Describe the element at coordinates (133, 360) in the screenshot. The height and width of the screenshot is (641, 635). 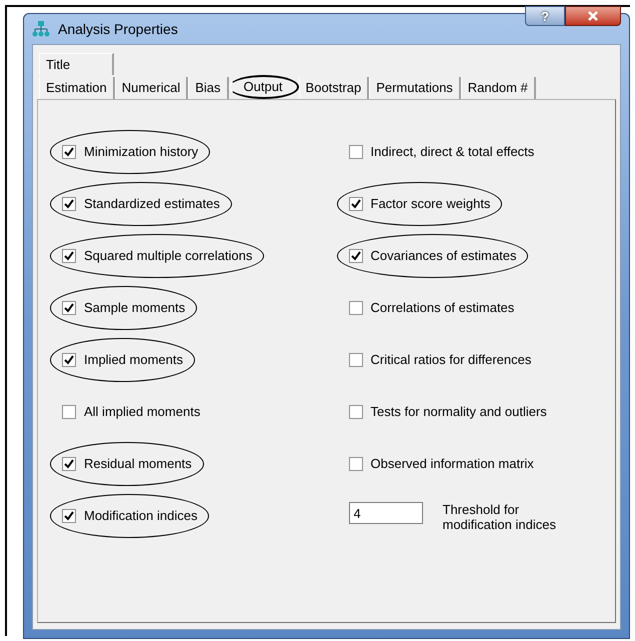
I see `option-label: Implied moments` at that location.